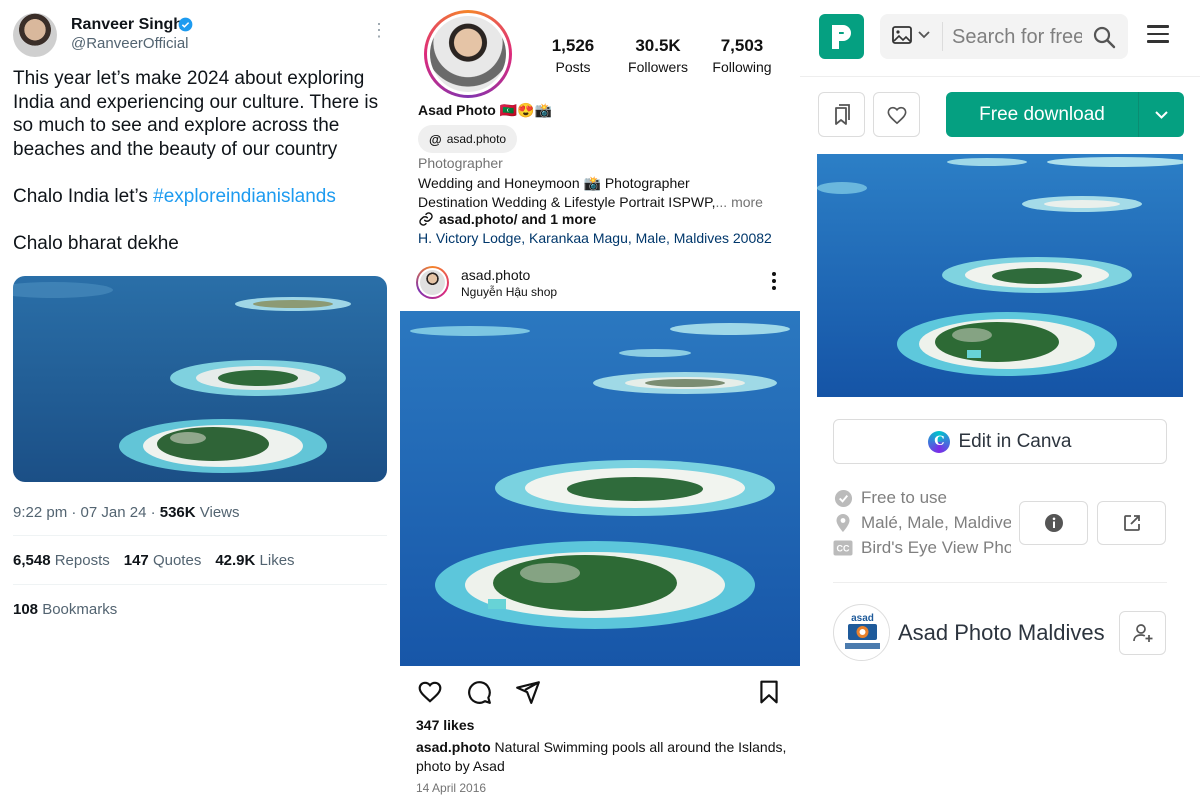 The width and height of the screenshot is (1200, 801). Describe the element at coordinates (127, 25) in the screenshot. I see `display-name: Ranveer Singh` at that location.